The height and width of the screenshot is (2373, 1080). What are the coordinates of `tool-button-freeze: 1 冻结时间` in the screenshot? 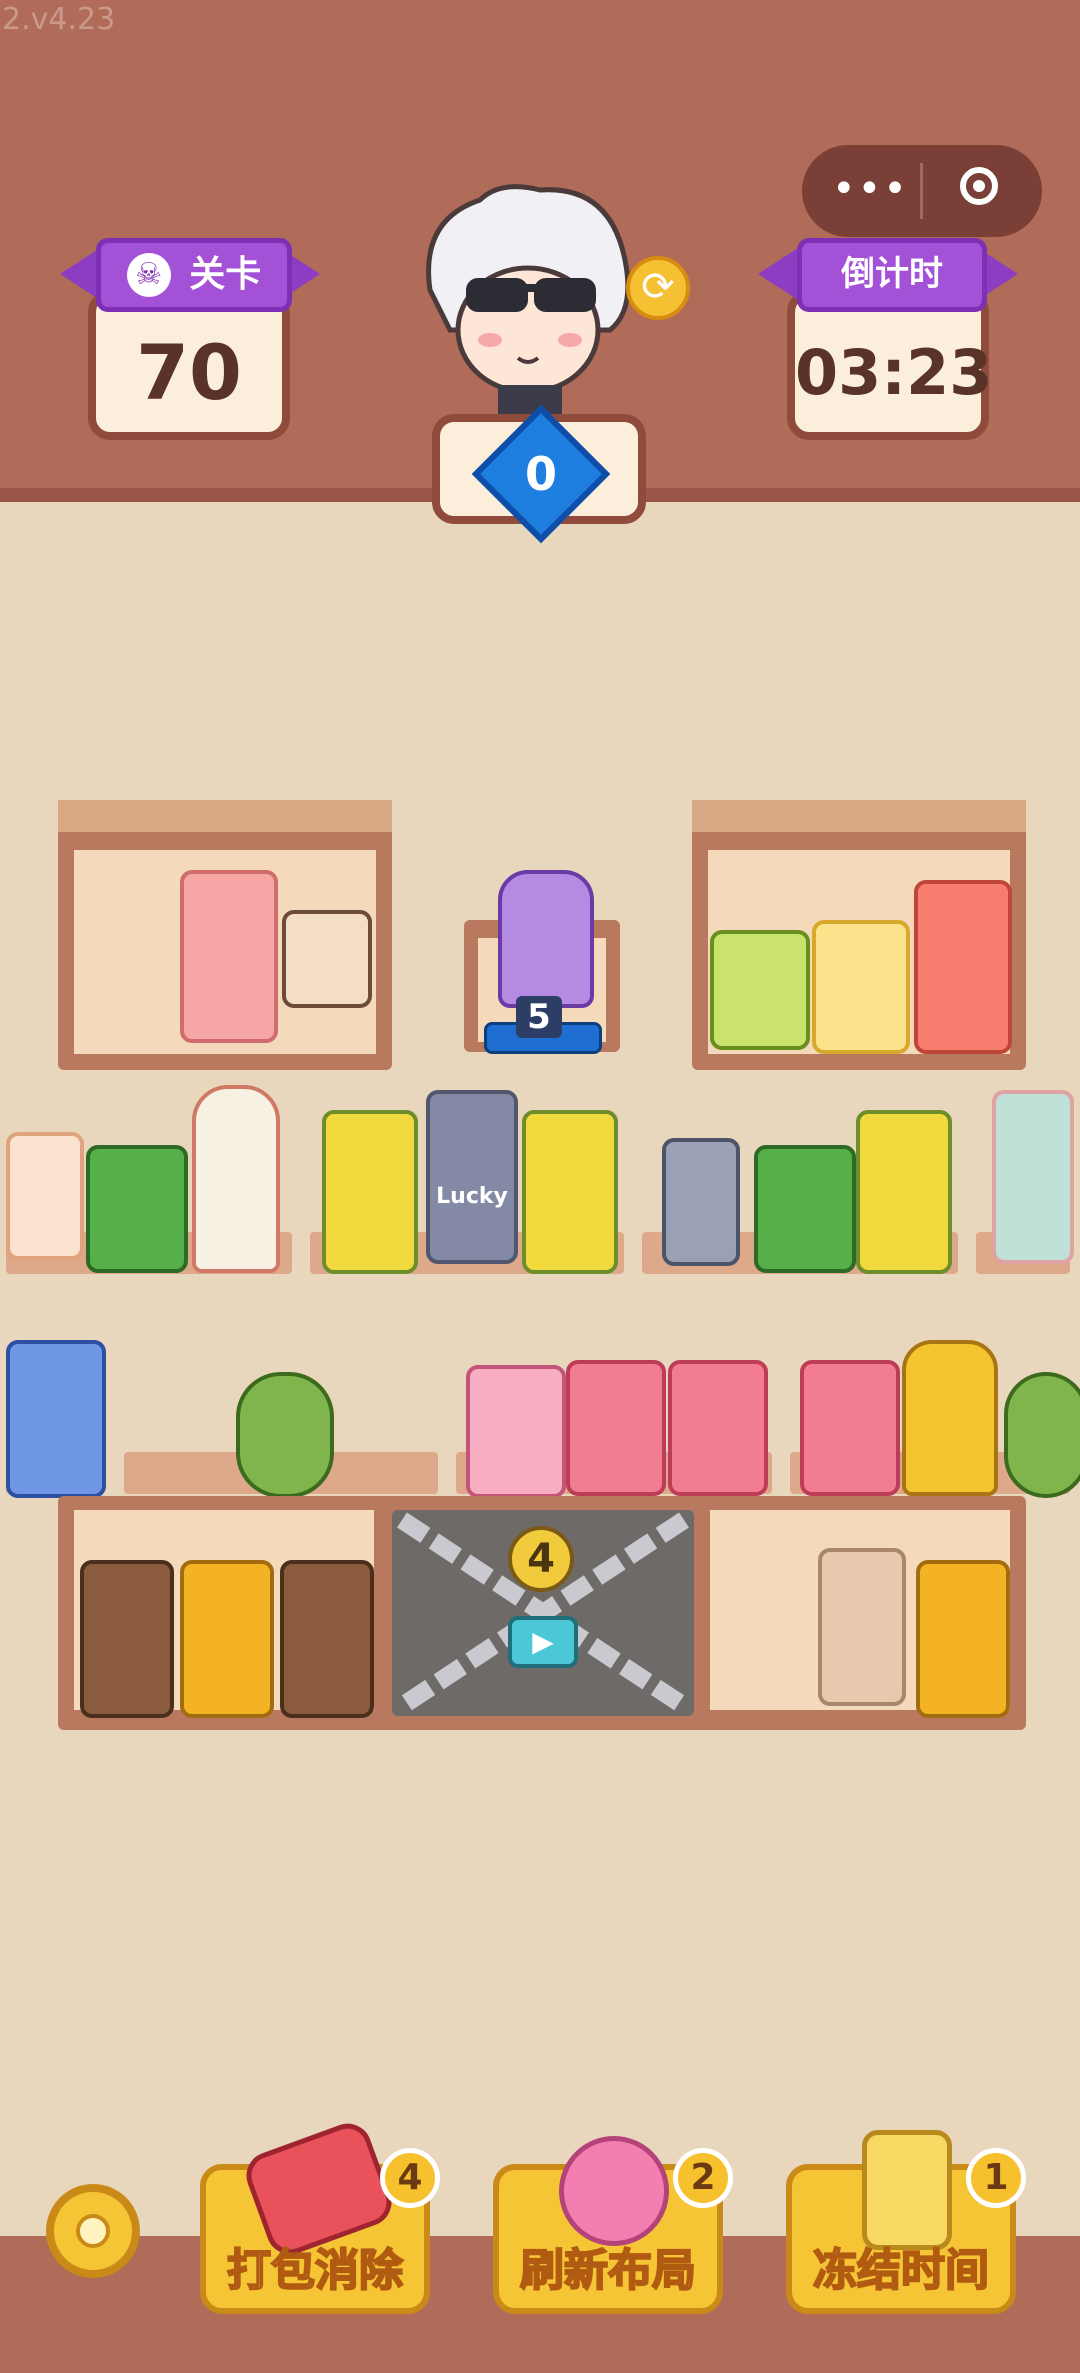 It's located at (906, 2222).